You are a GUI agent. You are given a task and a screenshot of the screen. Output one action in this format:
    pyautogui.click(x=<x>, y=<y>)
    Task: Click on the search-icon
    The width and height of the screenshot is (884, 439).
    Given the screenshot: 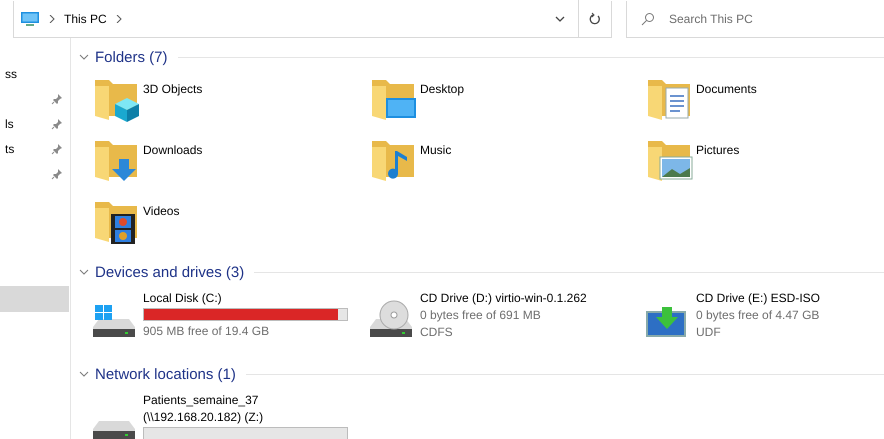 What is the action you would take?
    pyautogui.click(x=648, y=19)
    